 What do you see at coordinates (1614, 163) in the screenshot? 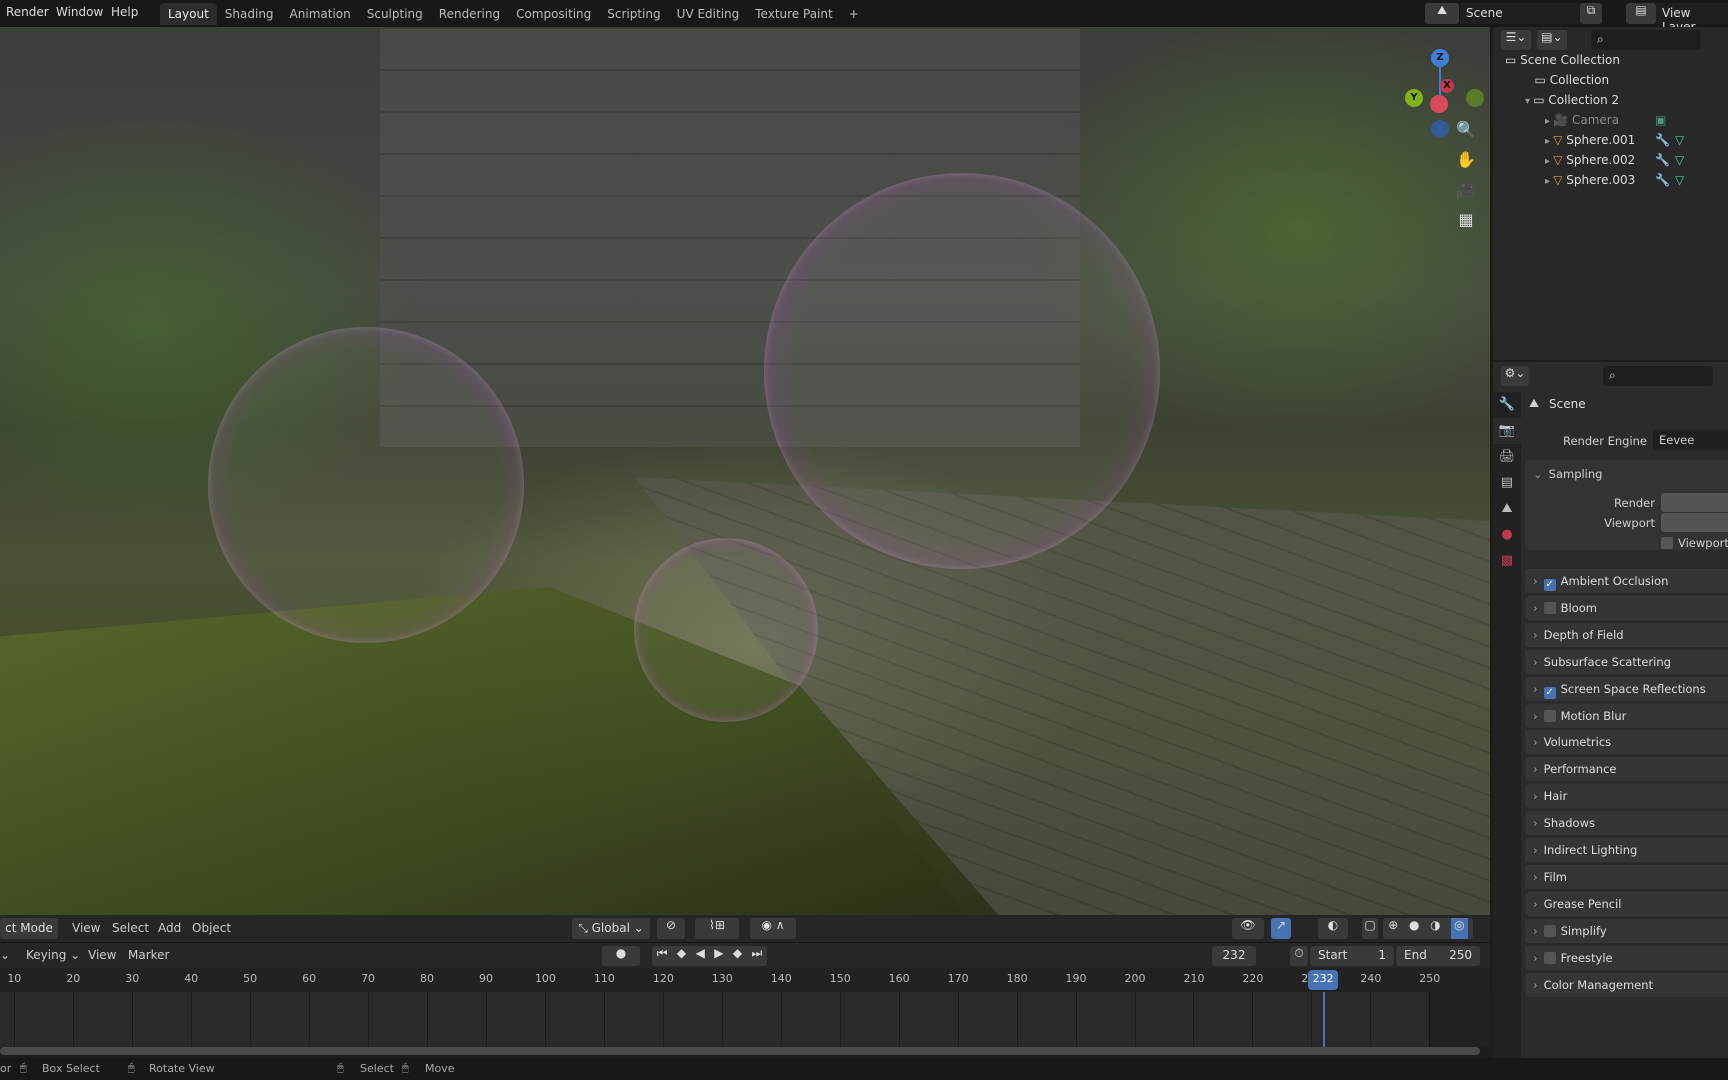
I see `outliner-item: ▸ ▽ Sphere.002 🔧 ▽` at bounding box center [1614, 163].